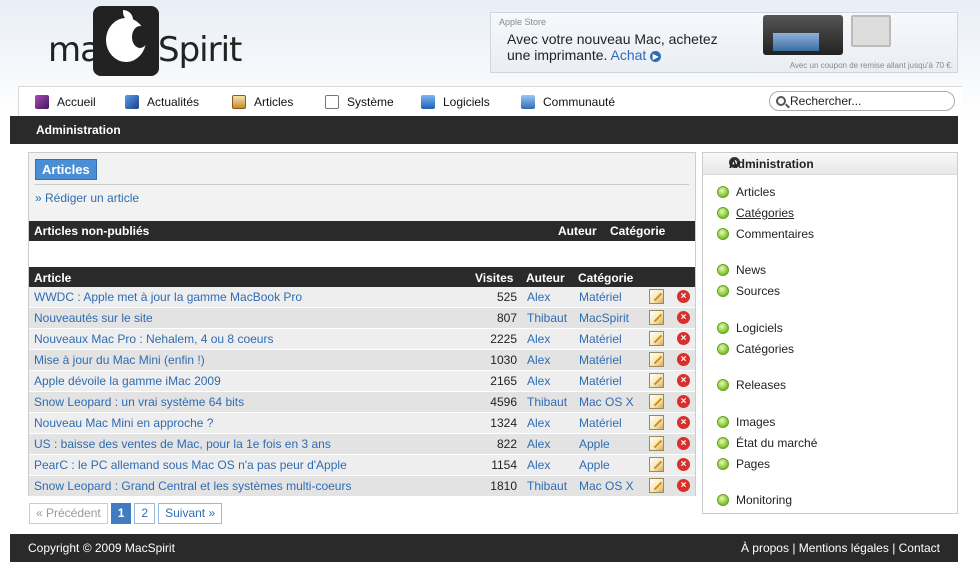  Describe the element at coordinates (145, 41) in the screenshot. I see `site-logo: ma Spirit` at that location.